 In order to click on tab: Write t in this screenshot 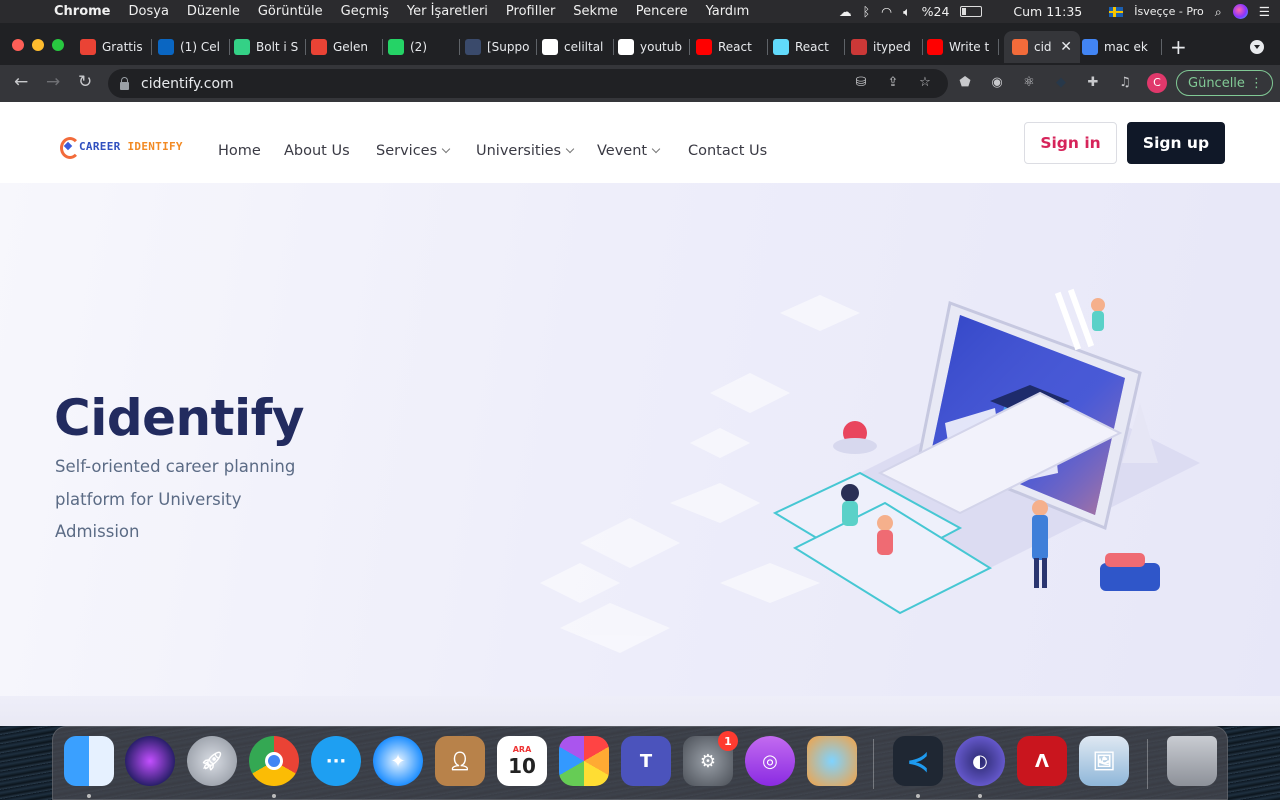, I will do `click(963, 47)`.